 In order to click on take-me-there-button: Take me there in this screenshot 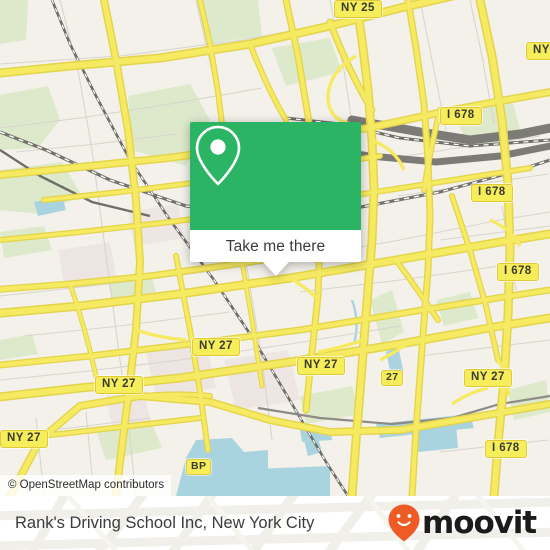, I will do `click(275, 246)`.